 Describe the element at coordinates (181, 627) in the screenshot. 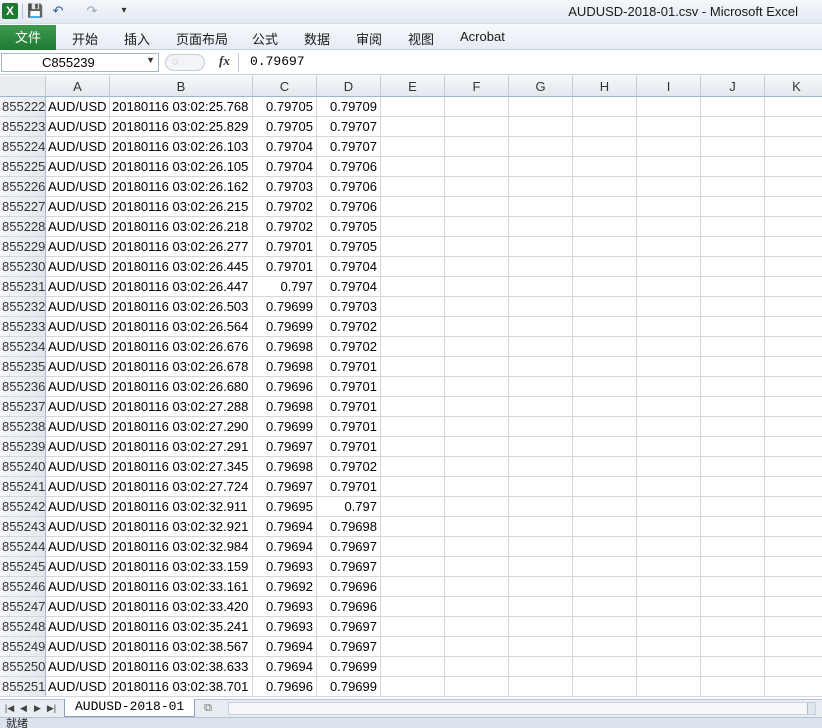

I see `cell-b: 20180116 03:02:35.241` at that location.